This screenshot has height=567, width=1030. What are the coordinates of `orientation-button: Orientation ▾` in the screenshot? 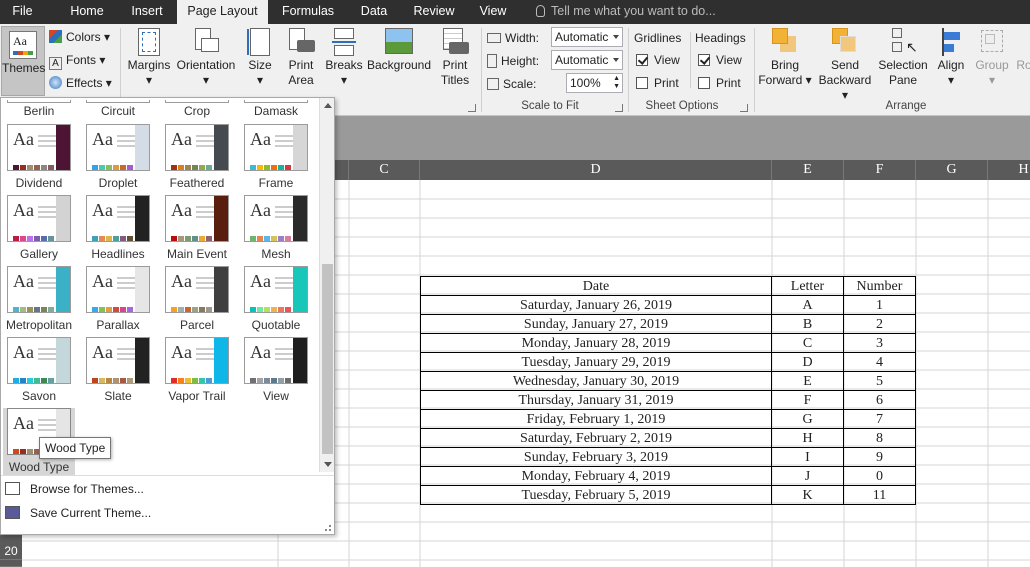 It's located at (206, 58).